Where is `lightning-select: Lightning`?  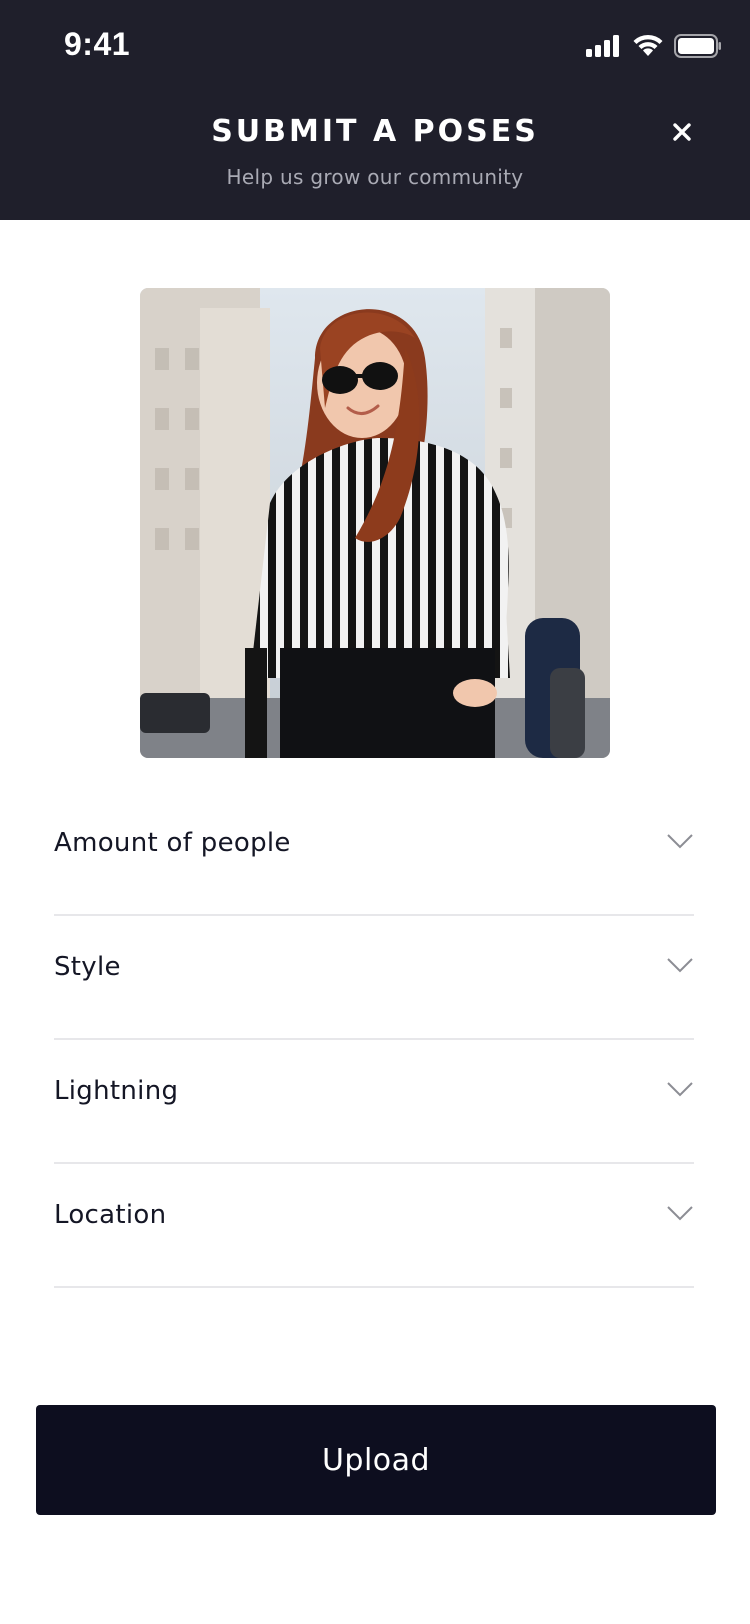 lightning-select: Lightning is located at coordinates (374, 1102).